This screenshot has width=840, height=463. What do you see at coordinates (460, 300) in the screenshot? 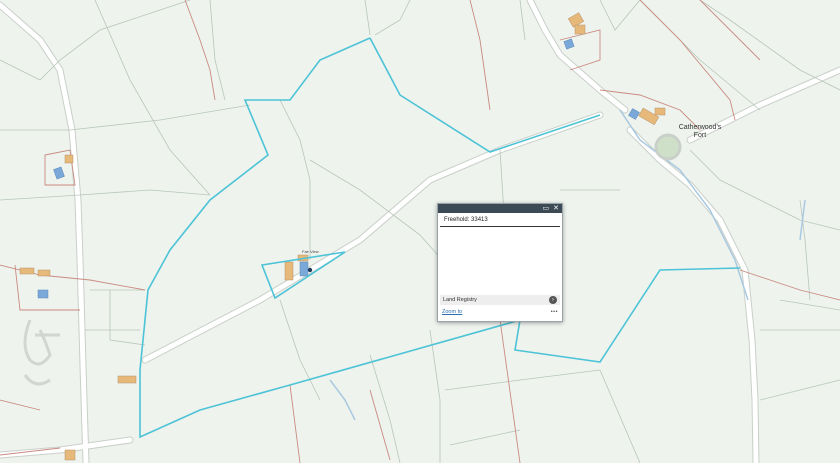
I see `layer-label: Land Registry` at bounding box center [460, 300].